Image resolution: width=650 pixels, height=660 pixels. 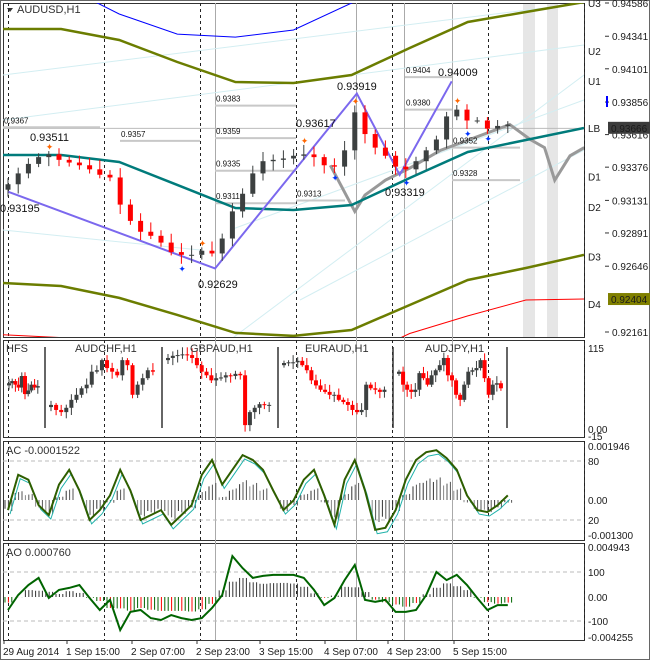 I want to click on level-label: 0.9357, so click(x=133, y=134).